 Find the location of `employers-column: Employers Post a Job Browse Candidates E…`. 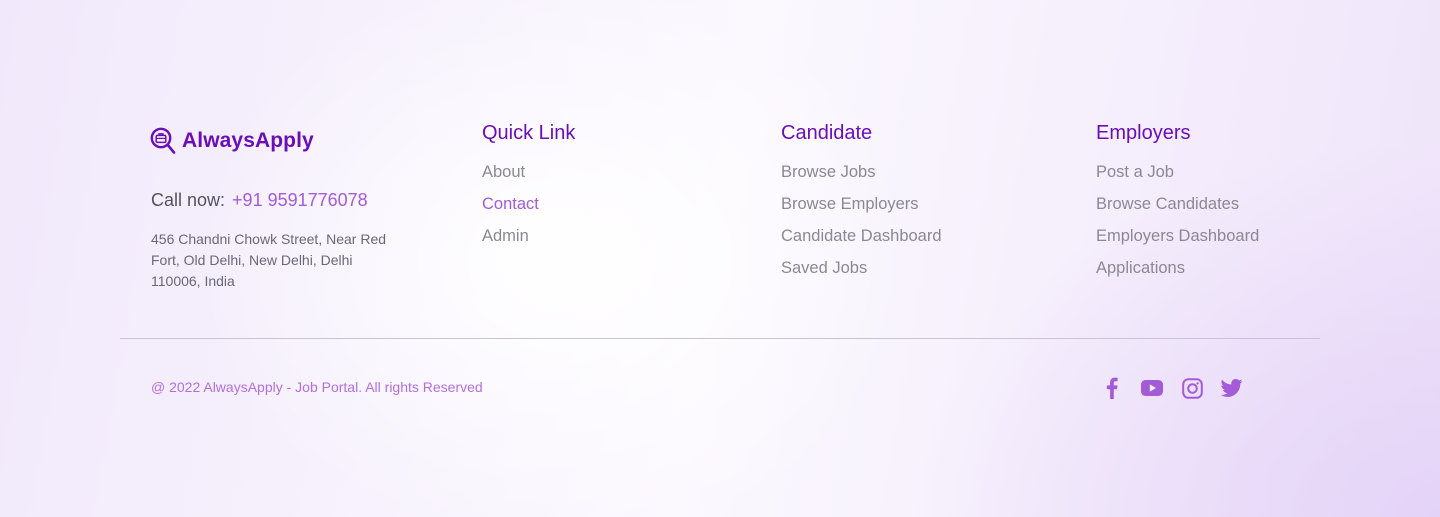

employers-column: Employers Post a Job Browse Candidates E… is located at coordinates (1177, 203).